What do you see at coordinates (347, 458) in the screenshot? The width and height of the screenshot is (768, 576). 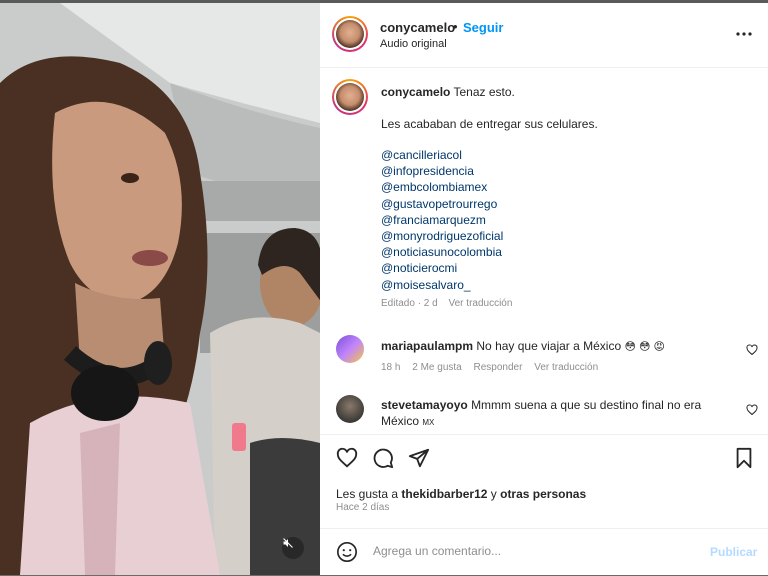 I see `like-heart-icon` at bounding box center [347, 458].